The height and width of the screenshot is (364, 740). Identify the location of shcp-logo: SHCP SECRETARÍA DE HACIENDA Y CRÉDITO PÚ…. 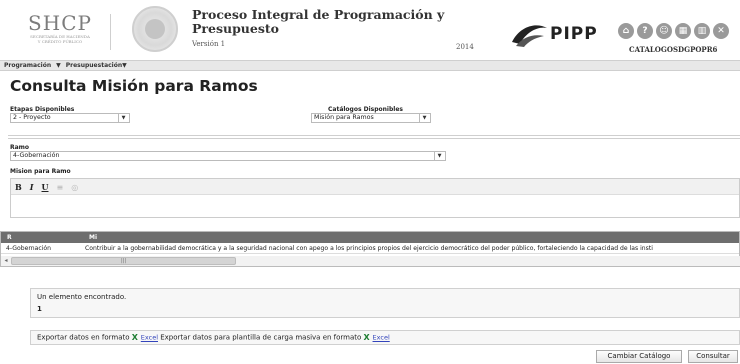
(60, 32).